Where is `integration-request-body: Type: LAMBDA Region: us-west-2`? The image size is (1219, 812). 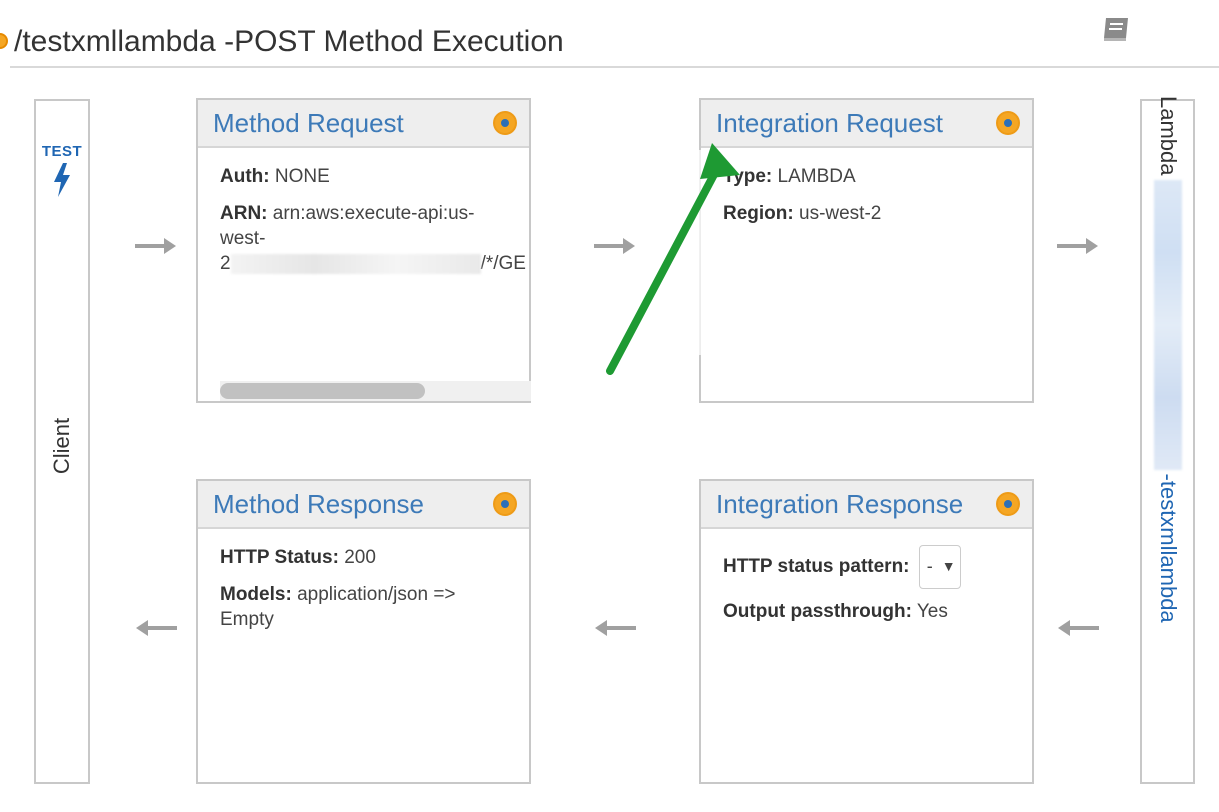 integration-request-body: Type: LAMBDA Region: us-west-2 is located at coordinates (877, 201).